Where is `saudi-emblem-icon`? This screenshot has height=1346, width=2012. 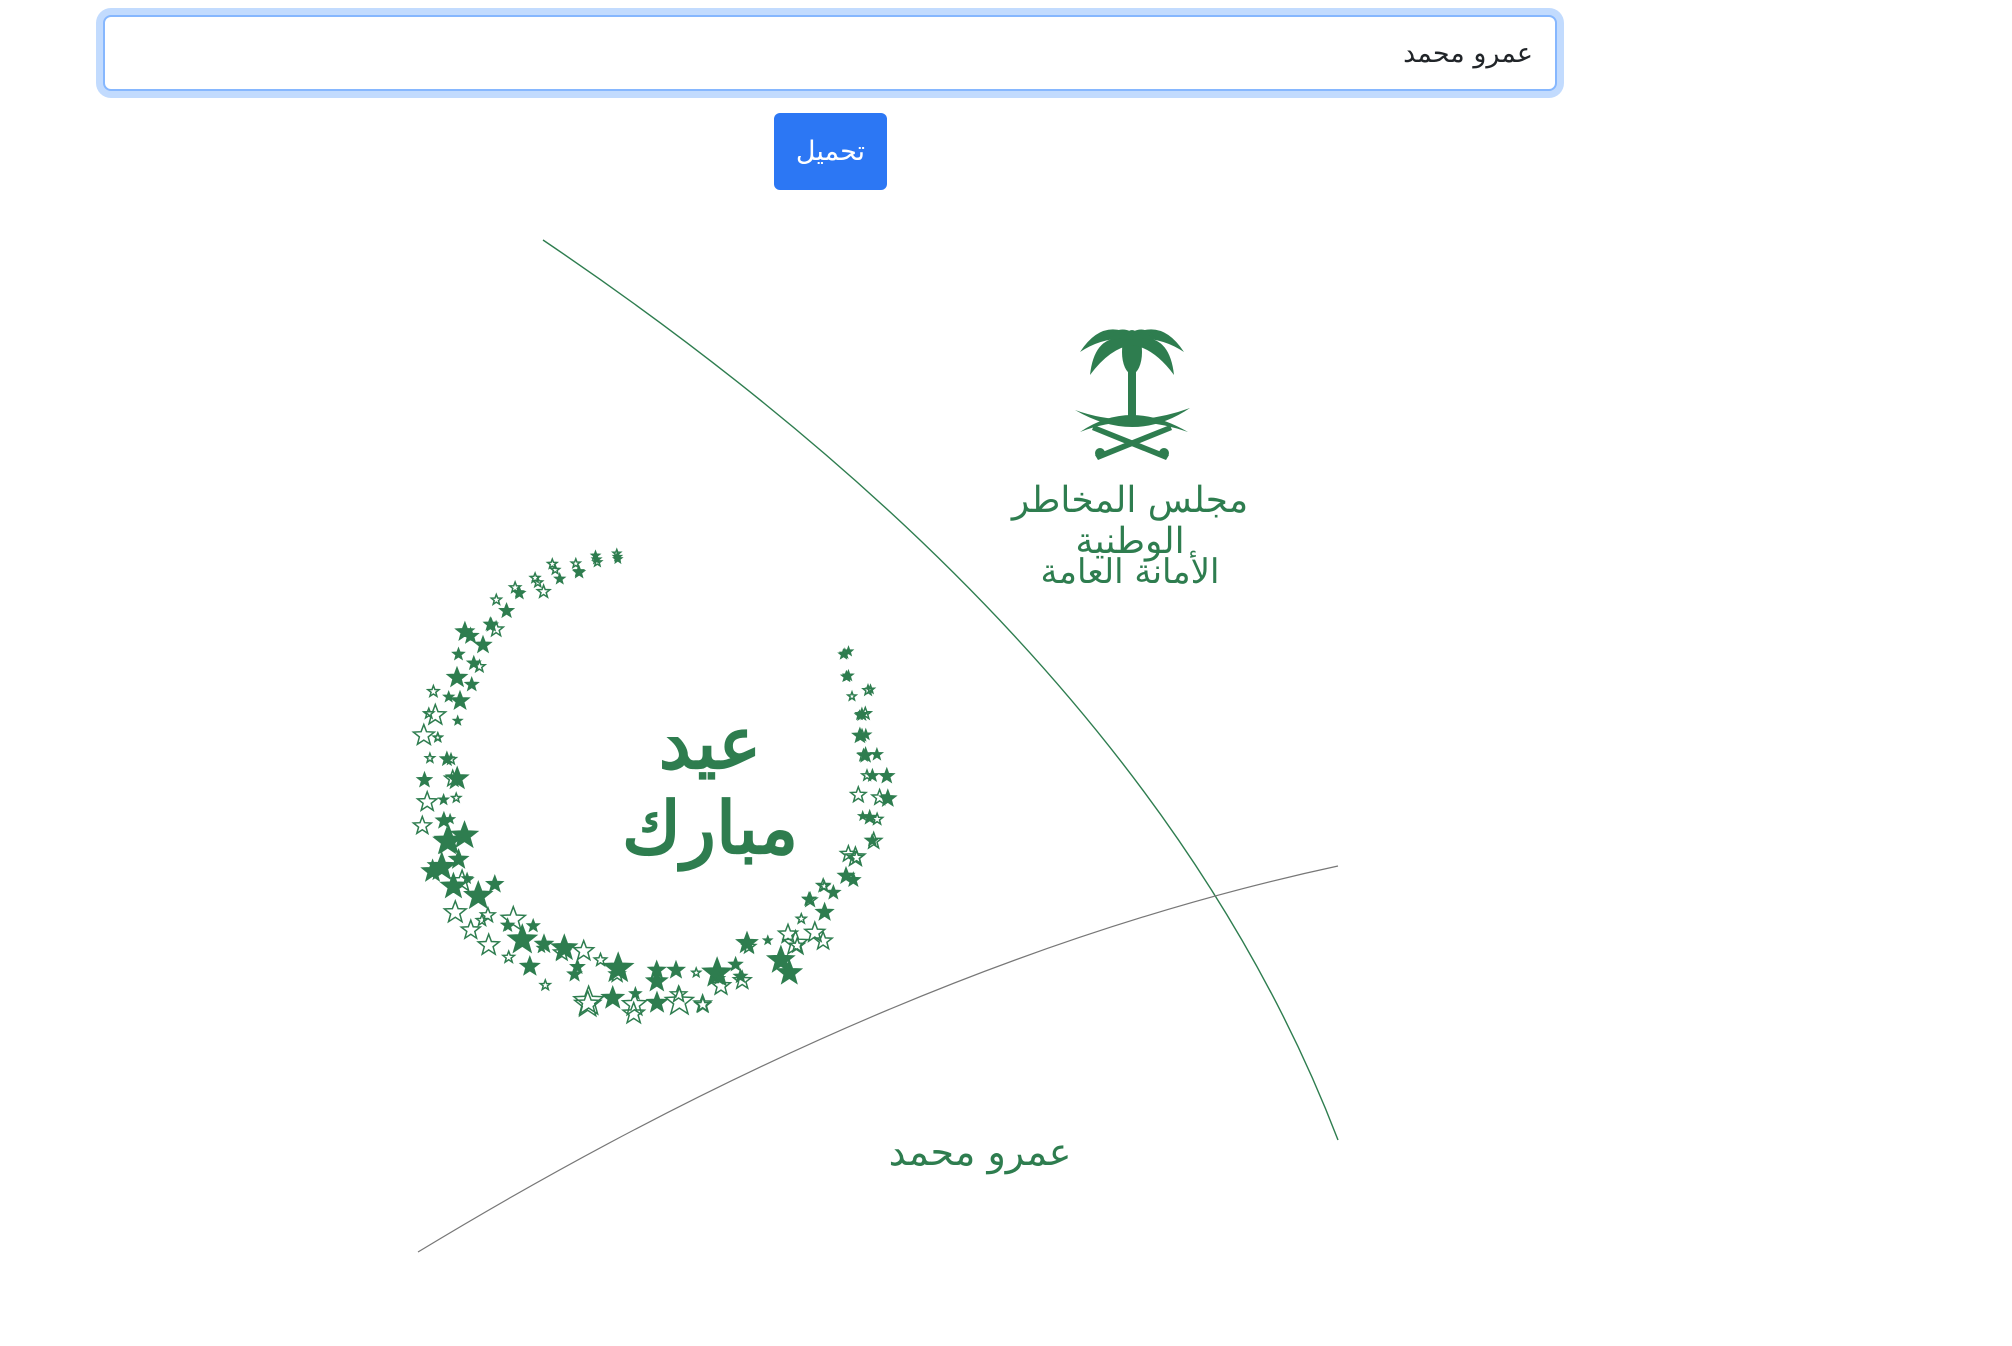
saudi-emblem-icon is located at coordinates (1132, 394).